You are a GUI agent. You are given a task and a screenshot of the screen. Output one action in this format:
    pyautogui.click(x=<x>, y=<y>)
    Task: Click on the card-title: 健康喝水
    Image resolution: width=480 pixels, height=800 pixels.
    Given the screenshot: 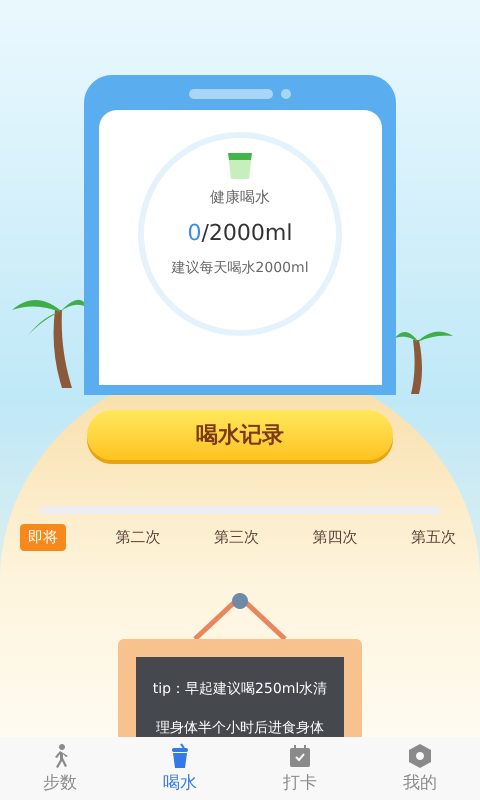 What is the action you would take?
    pyautogui.click(x=240, y=197)
    